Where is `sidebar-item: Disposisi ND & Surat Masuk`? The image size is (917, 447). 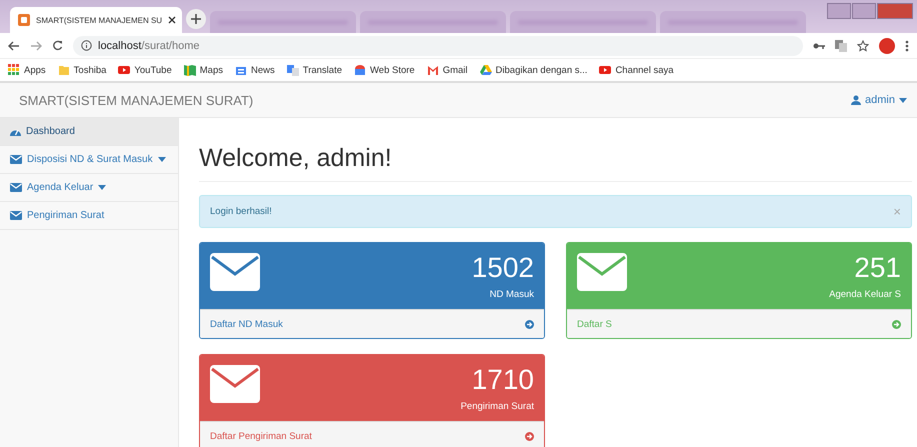 sidebar-item: Disposisi ND & Surat Masuk is located at coordinates (89, 160).